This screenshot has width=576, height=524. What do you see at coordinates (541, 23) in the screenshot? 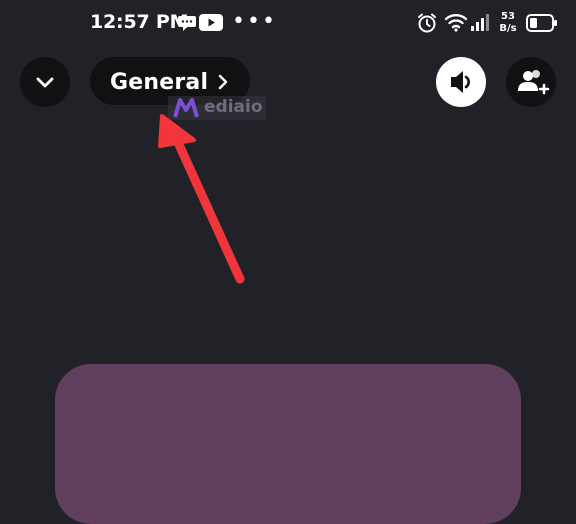
I see `battery-icon` at bounding box center [541, 23].